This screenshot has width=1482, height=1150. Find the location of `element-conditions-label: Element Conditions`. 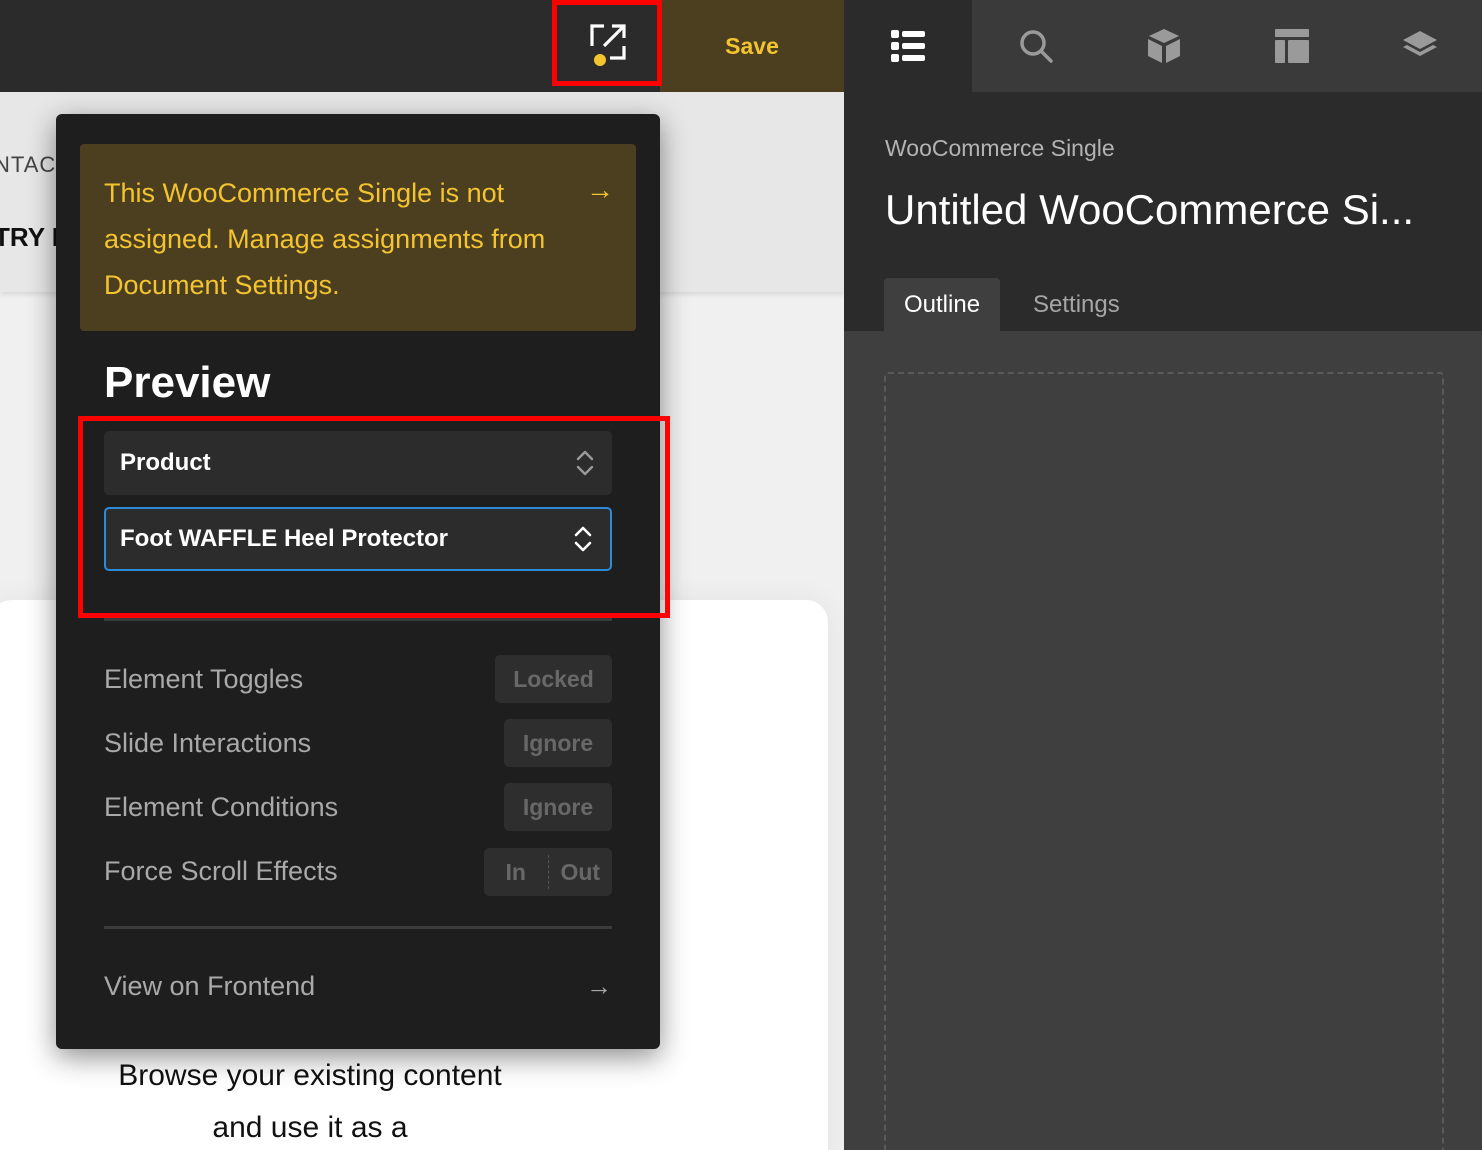

element-conditions-label: Element Conditions is located at coordinates (221, 807).